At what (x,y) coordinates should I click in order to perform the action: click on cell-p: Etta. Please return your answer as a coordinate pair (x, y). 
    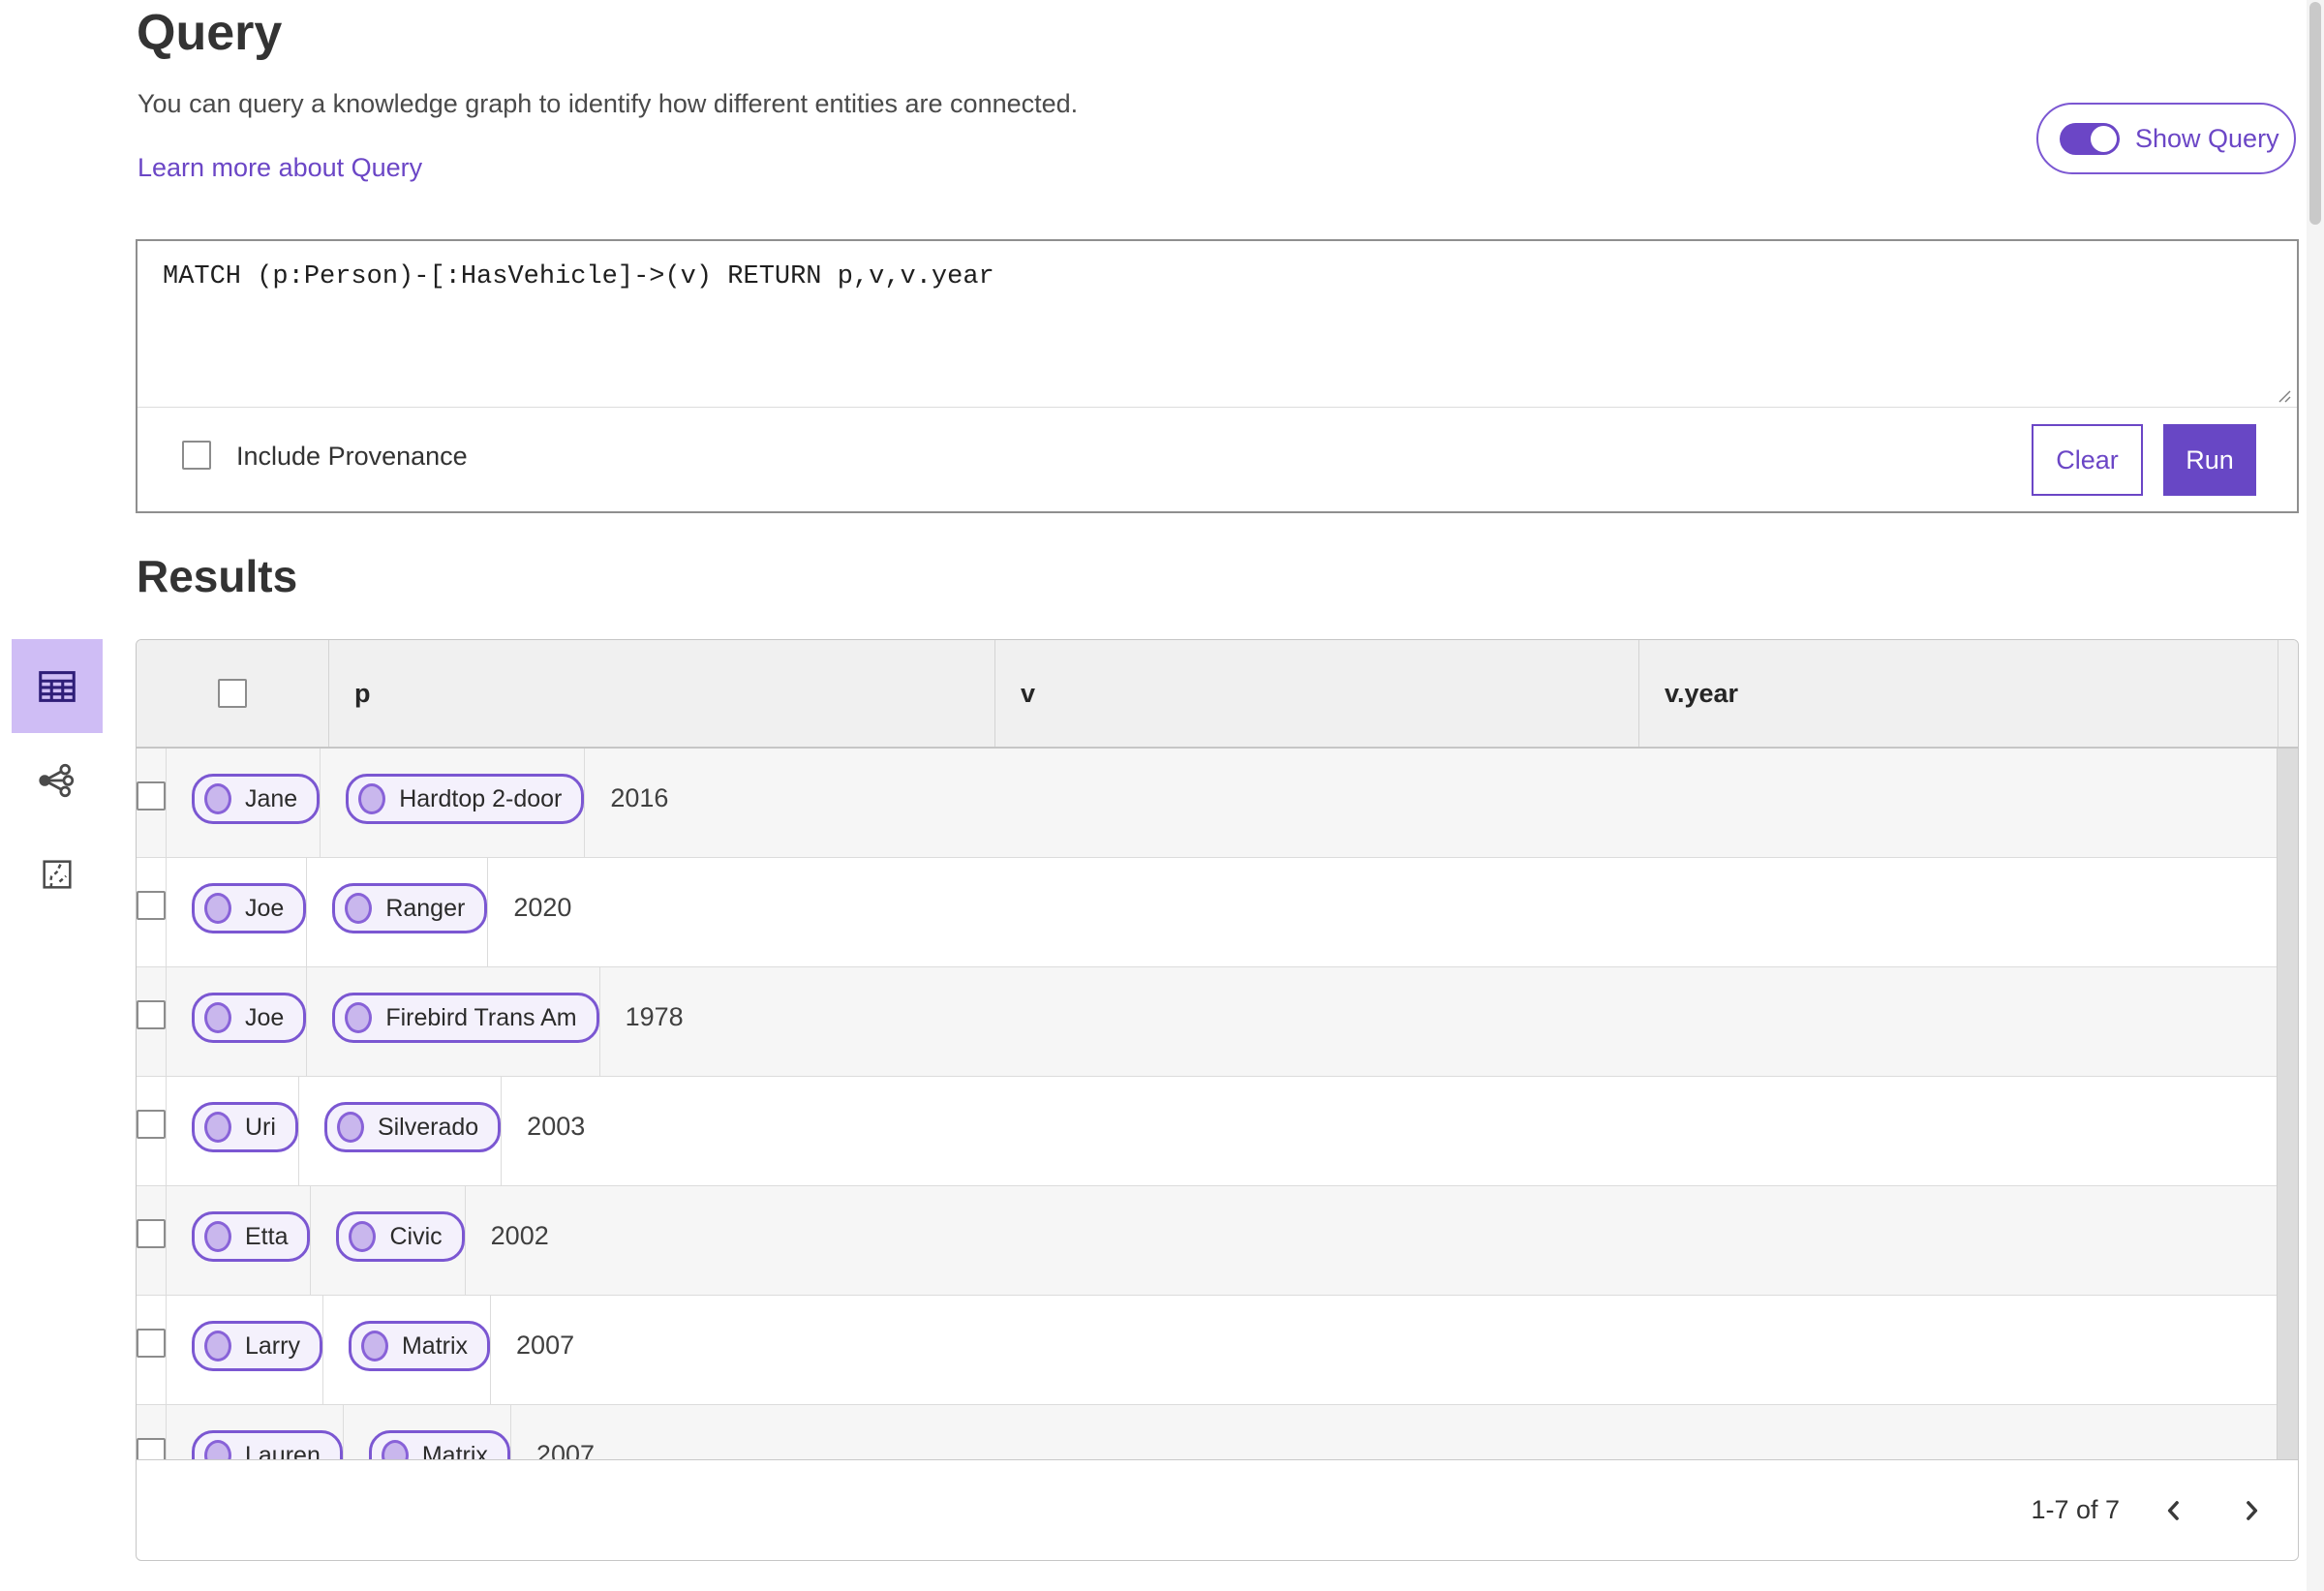
    Looking at the image, I should click on (239, 1240).